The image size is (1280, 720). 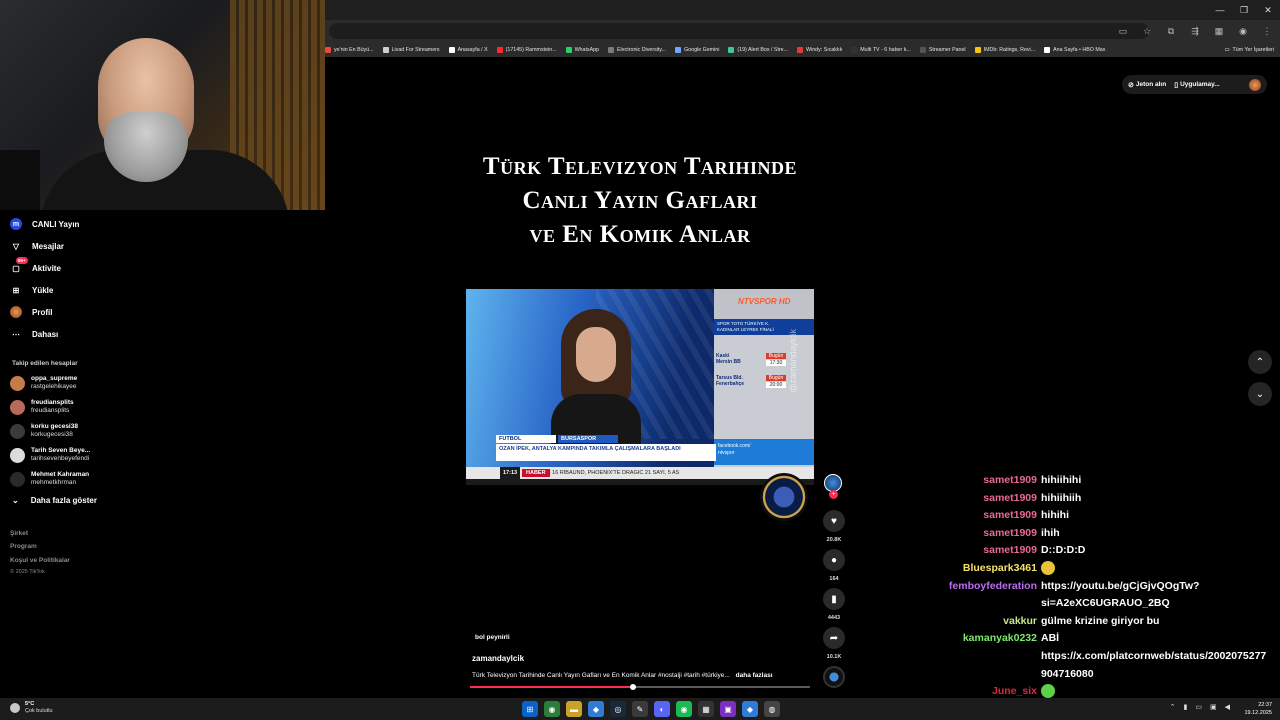 What do you see at coordinates (1258, 709) in the screenshot?
I see `taskbar-clock: 22:37 19.12.2025` at bounding box center [1258, 709].